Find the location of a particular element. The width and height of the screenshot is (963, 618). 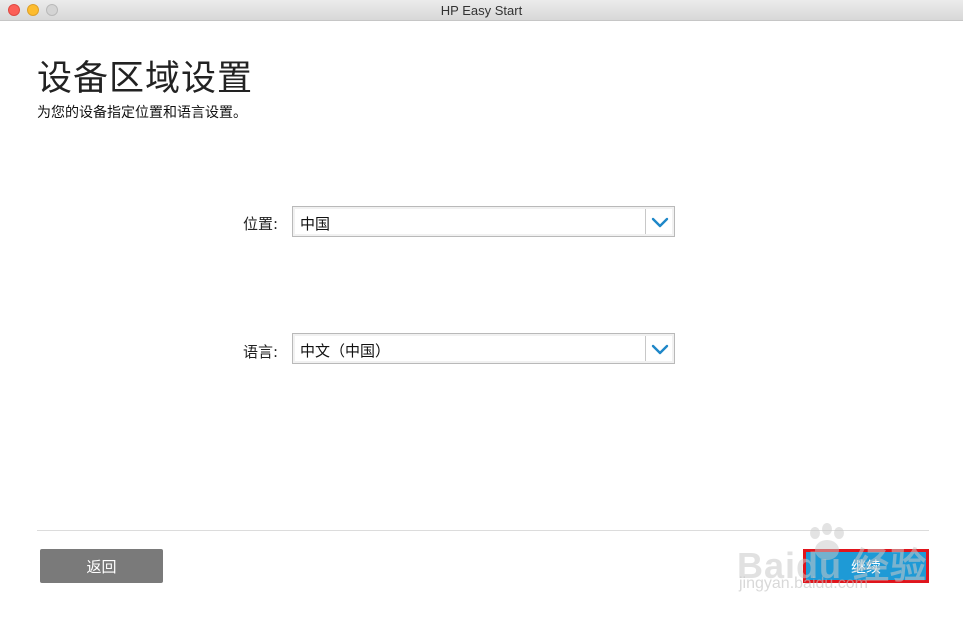

page-title: 设备区域设置 is located at coordinates (145, 79).